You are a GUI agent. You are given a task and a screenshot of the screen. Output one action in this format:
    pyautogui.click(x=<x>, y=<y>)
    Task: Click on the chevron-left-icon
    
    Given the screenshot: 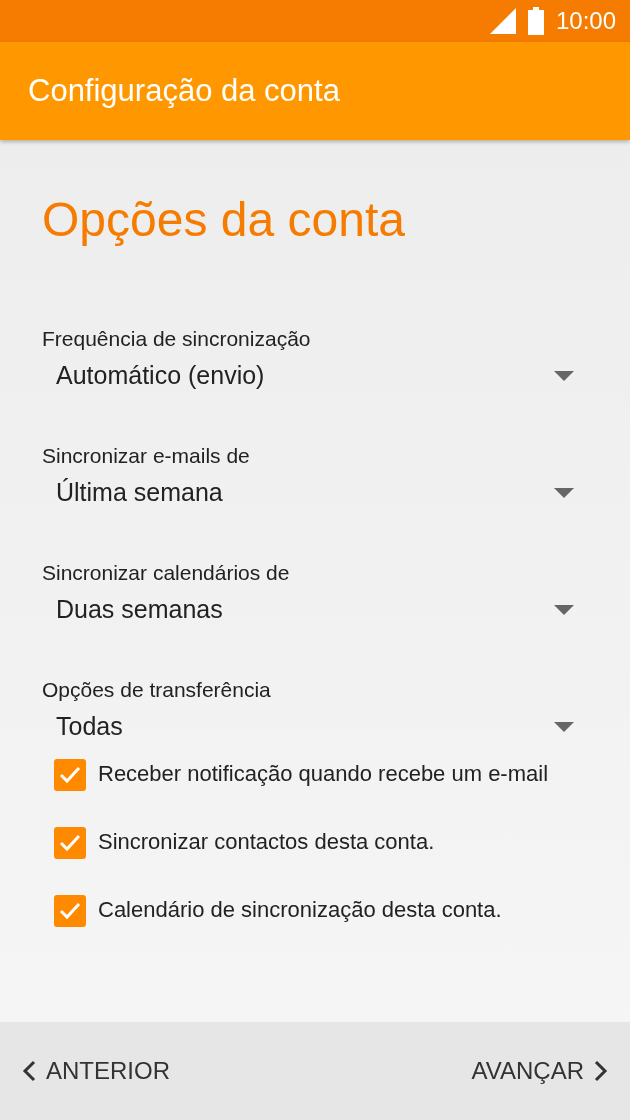 What is the action you would take?
    pyautogui.click(x=29, y=1071)
    